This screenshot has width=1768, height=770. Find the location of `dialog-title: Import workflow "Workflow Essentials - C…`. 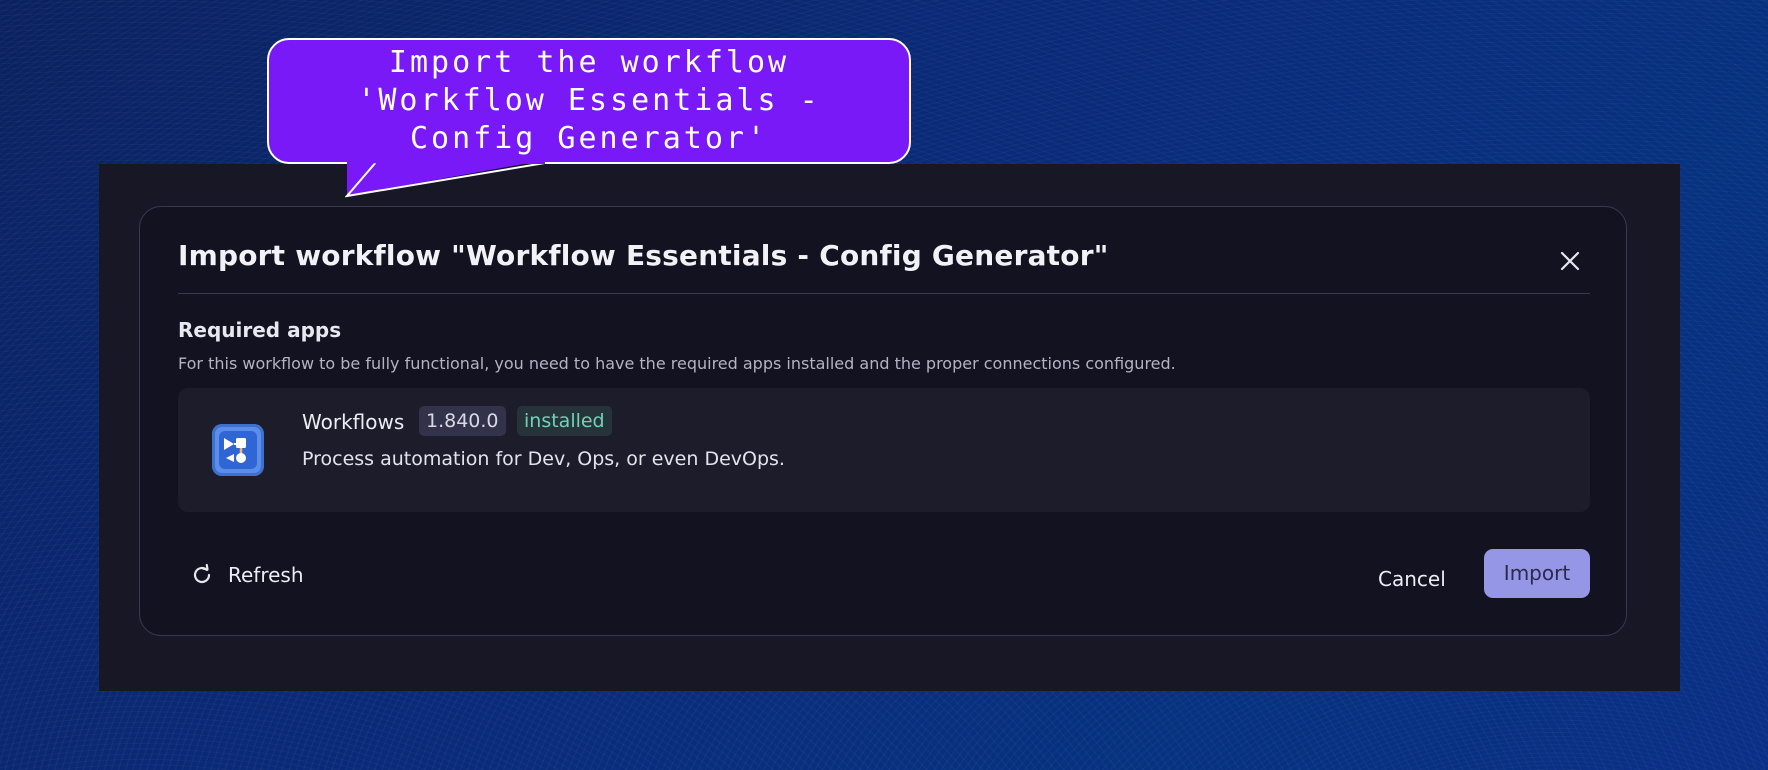

dialog-title: Import workflow "Workflow Essentials - C… is located at coordinates (643, 255).